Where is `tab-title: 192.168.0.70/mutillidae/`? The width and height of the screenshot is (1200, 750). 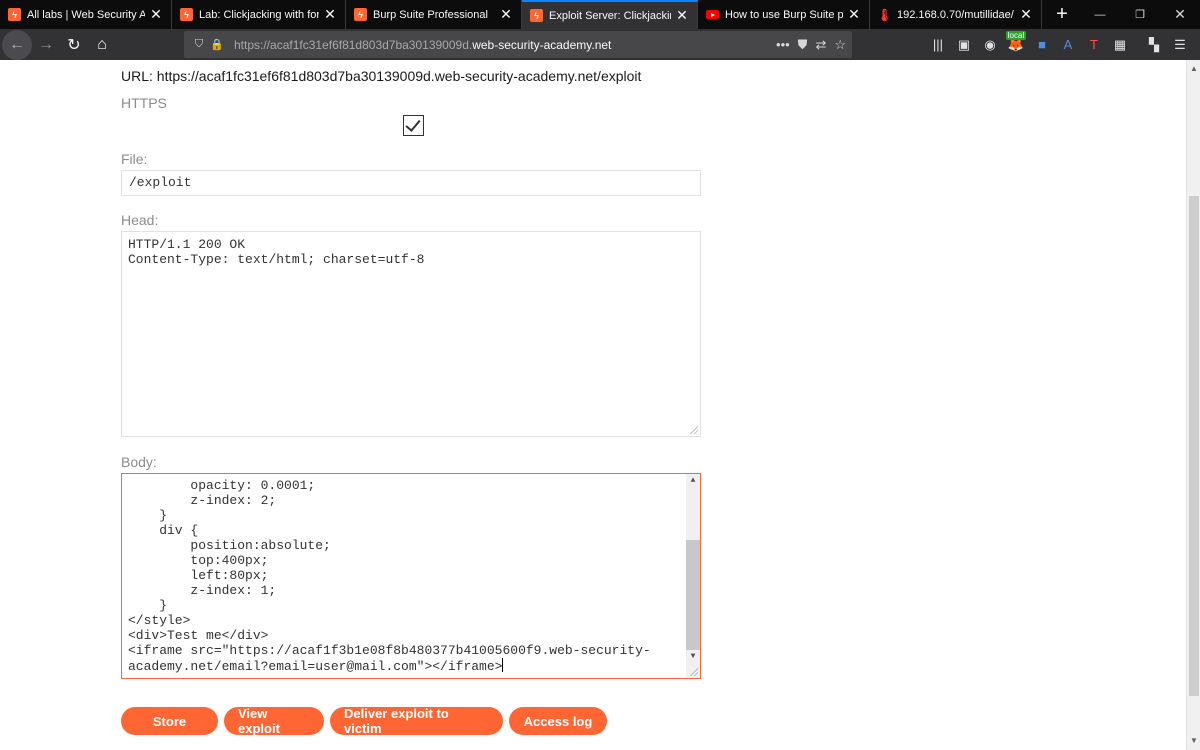 tab-title: 192.168.0.70/mutillidae/ is located at coordinates (955, 14).